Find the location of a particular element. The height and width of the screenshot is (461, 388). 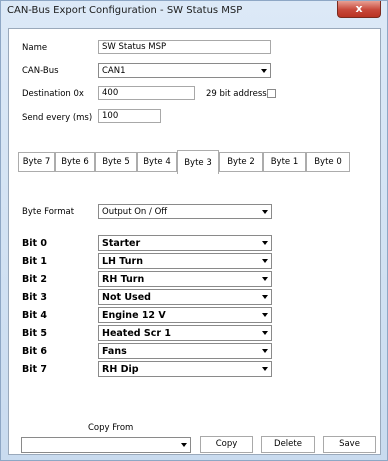

tab-byte-0: Byte 0 is located at coordinates (328, 162).